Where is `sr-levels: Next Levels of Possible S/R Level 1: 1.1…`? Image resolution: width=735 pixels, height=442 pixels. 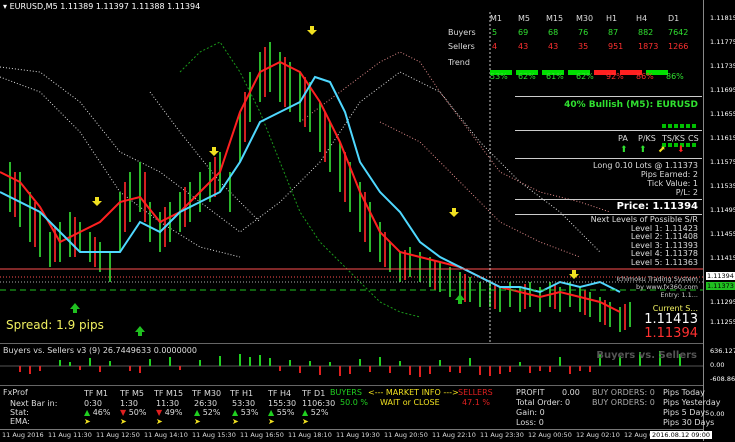 sr-levels: Next Levels of Possible S/R Level 1: 1.1… is located at coordinates (644, 241).